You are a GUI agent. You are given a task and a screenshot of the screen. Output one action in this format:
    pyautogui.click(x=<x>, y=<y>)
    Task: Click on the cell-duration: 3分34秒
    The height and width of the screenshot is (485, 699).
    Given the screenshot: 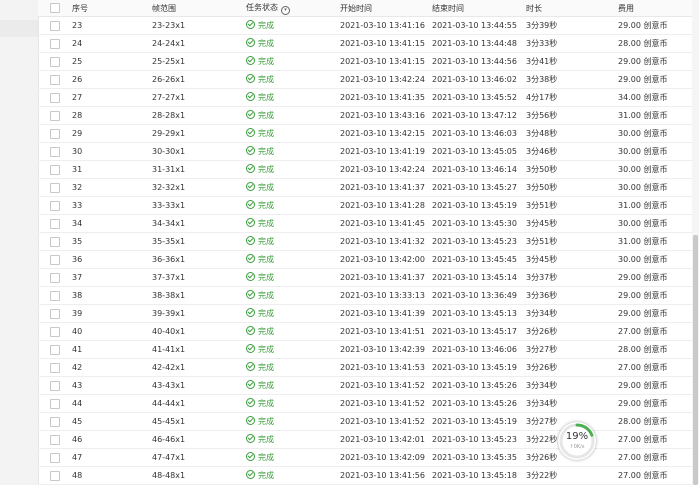 What is the action you would take?
    pyautogui.click(x=572, y=385)
    